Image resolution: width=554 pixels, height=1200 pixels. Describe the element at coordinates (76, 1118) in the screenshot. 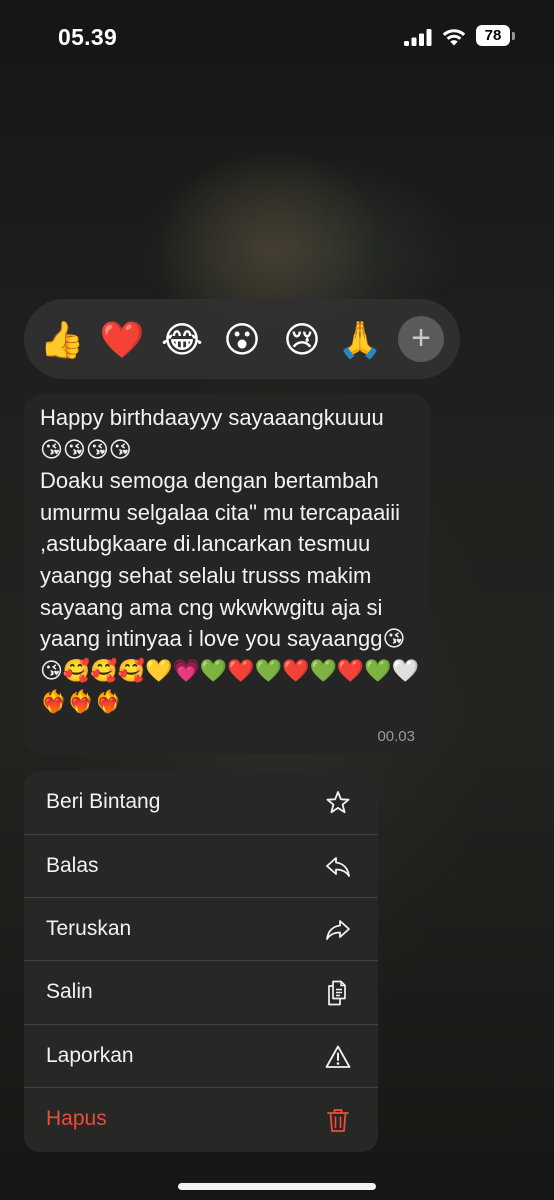

I see `menu-item-label: Hapus` at that location.